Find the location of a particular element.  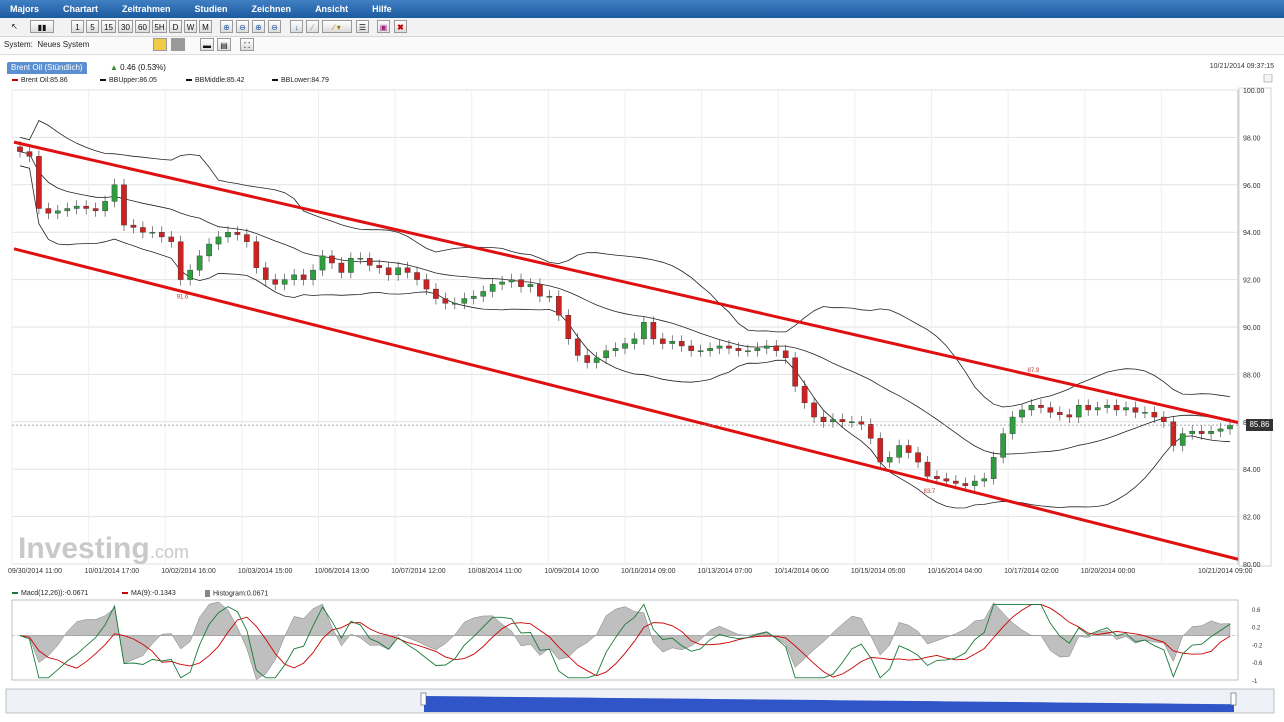

x-tick-label: 10/17/2014 02:00 is located at coordinates (1031, 571).